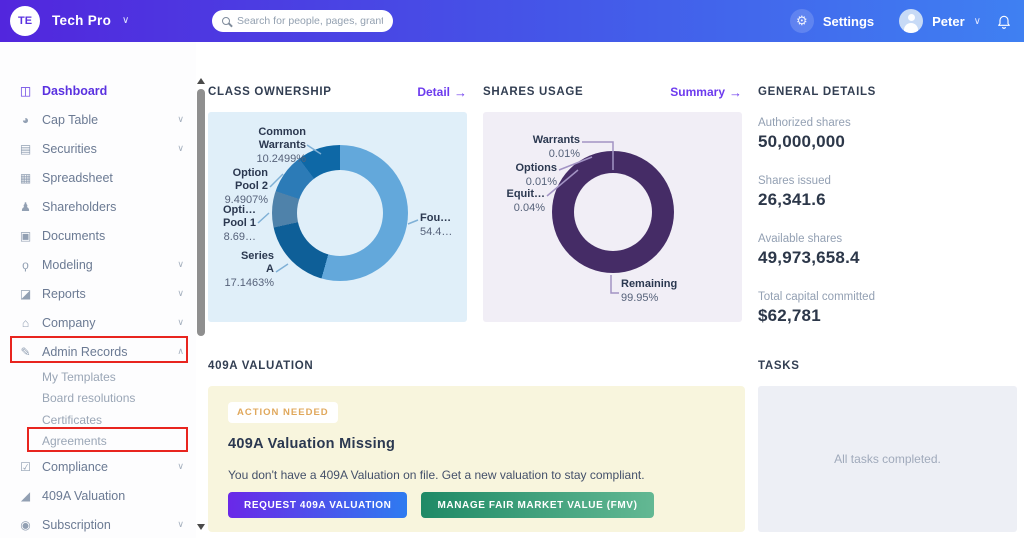 The width and height of the screenshot is (1024, 538). I want to click on manage-fmv-button: MANAGE FAIR MARKET VALUE (FMV), so click(537, 505).